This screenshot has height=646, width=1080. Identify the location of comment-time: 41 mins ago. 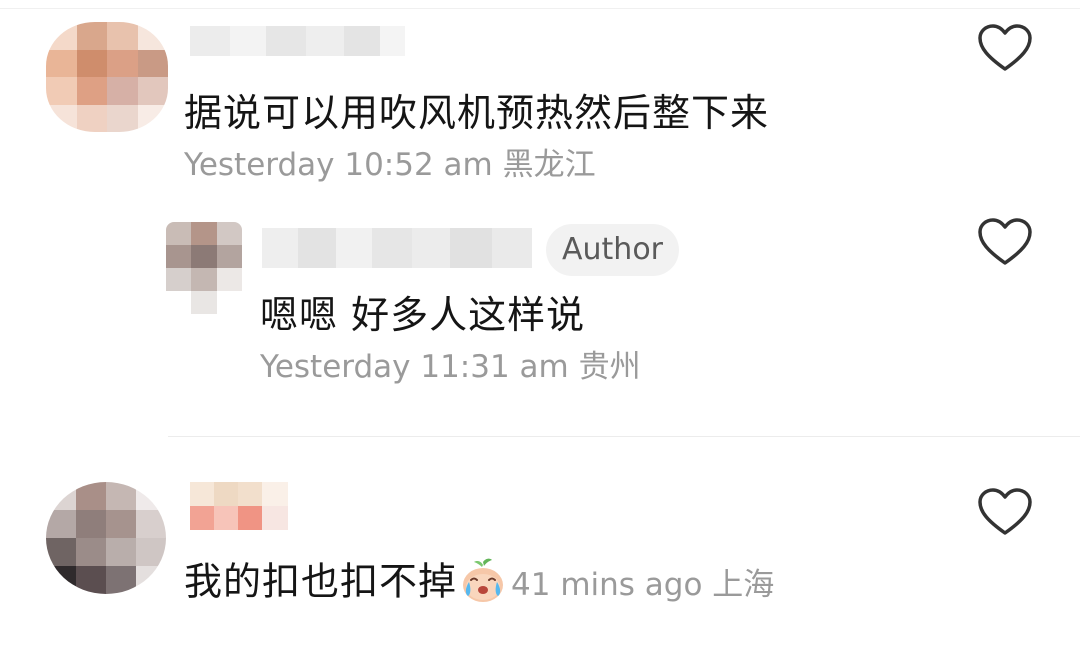
(607, 584).